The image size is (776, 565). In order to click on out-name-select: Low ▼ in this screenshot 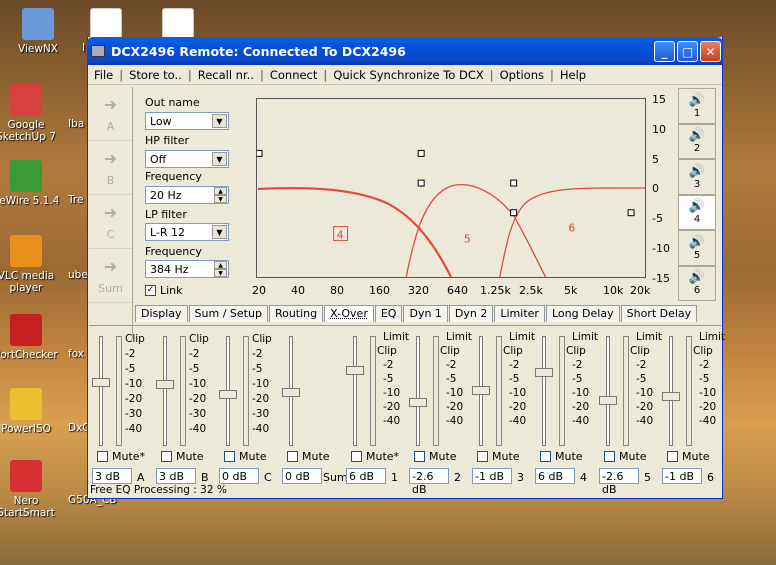, I will do `click(187, 121)`.